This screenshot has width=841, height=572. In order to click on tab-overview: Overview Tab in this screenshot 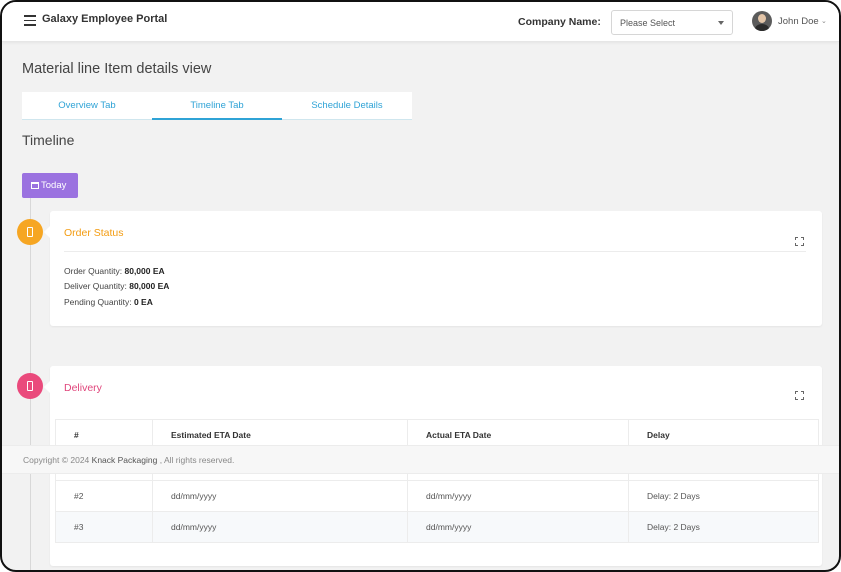, I will do `click(87, 106)`.